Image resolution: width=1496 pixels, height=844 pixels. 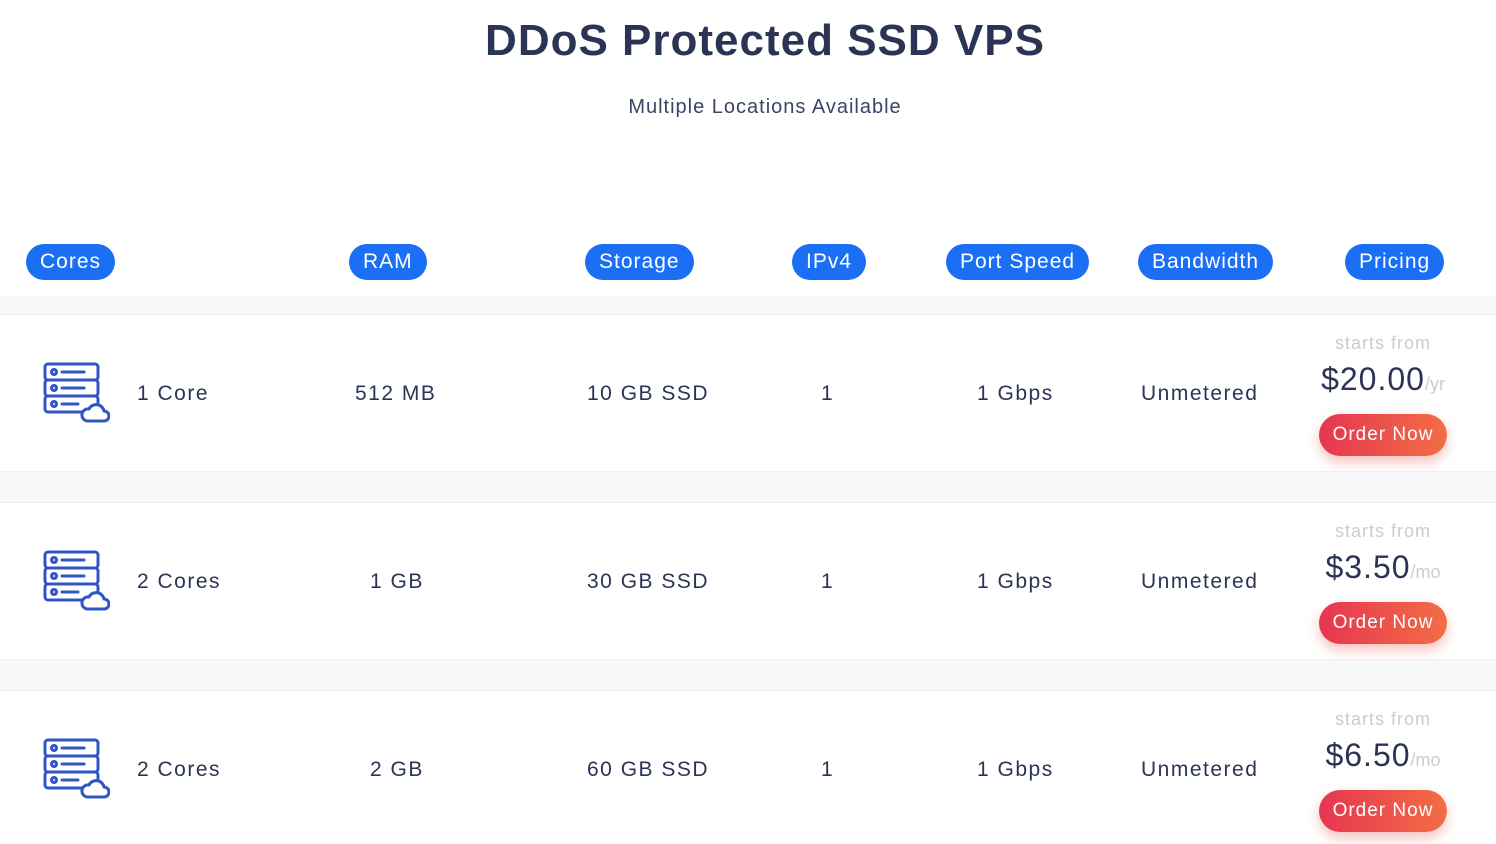 I want to click on price-amount: $3.50, so click(x=1368, y=567).